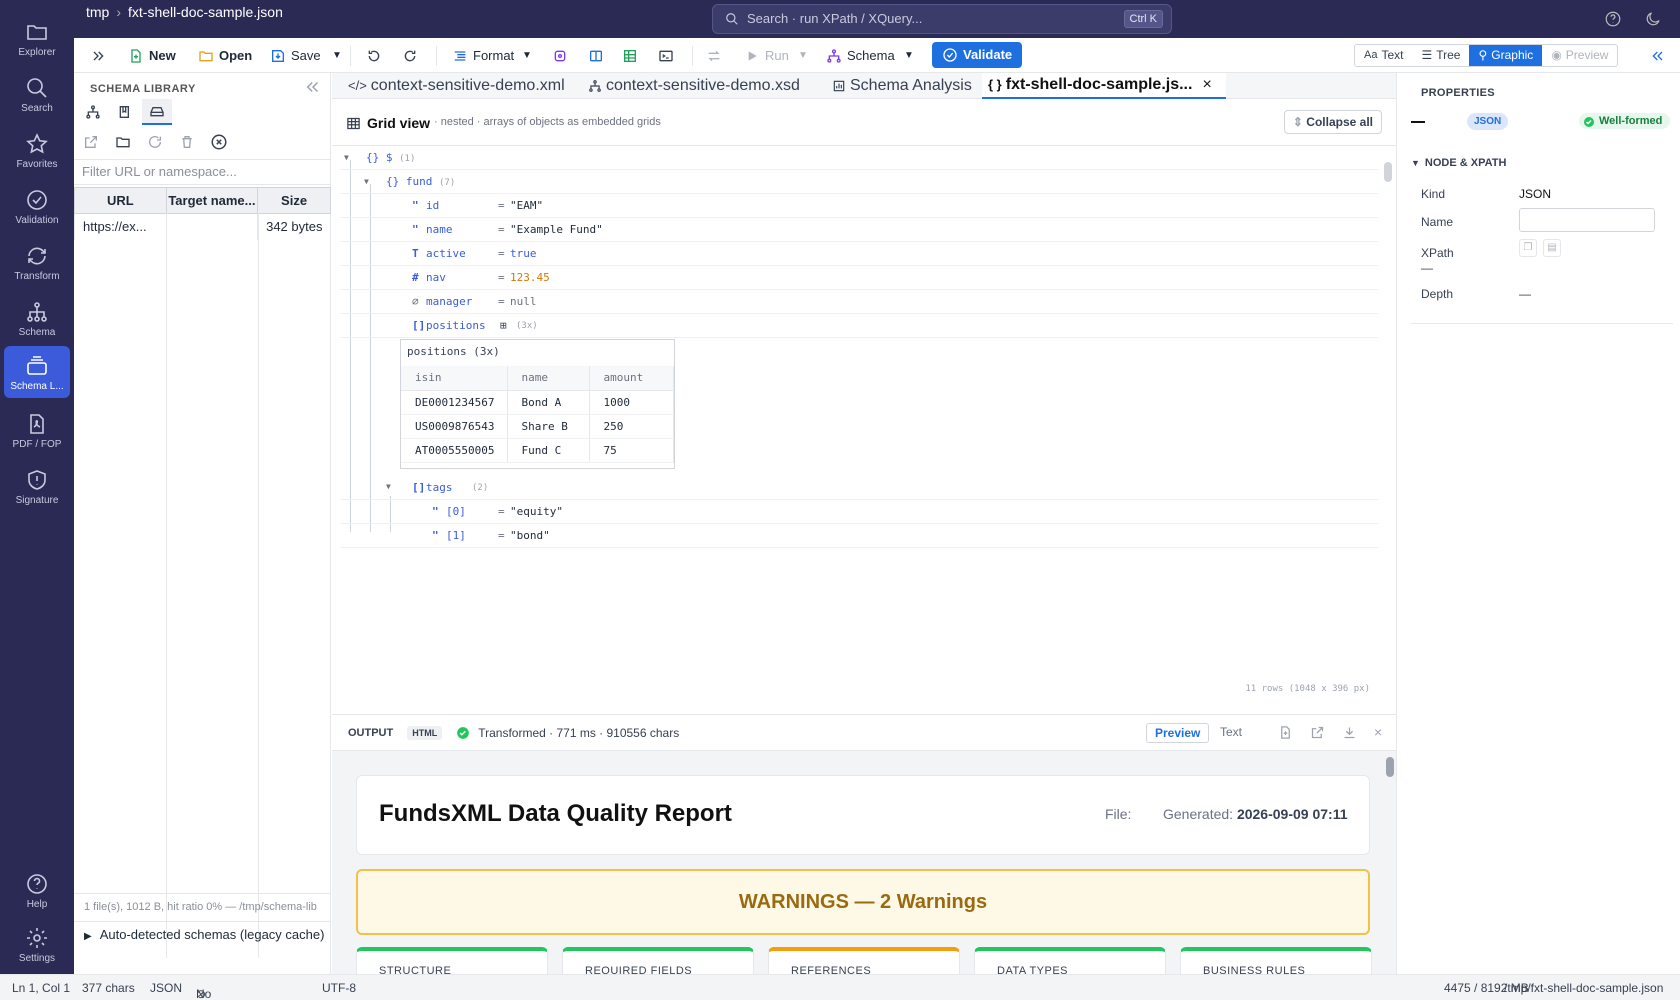  What do you see at coordinates (98, 56) in the screenshot?
I see `expand-sidebar-button` at bounding box center [98, 56].